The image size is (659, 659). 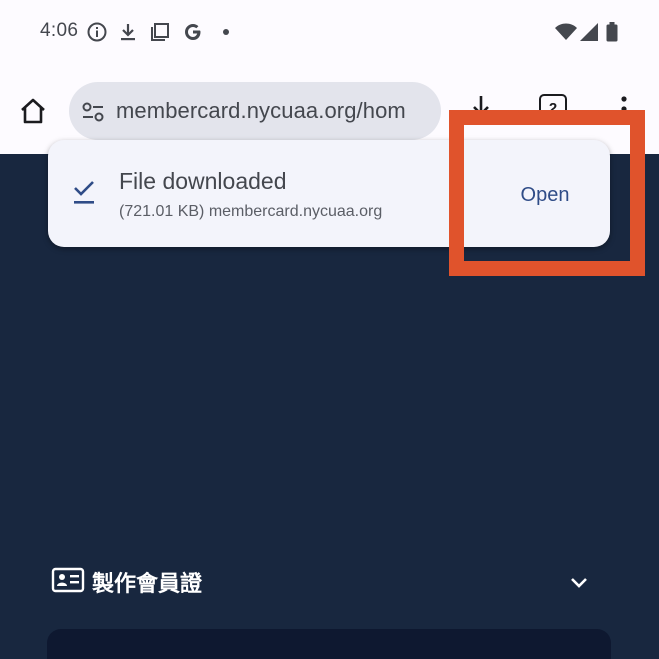 I want to click on notification-title: File downloaded, so click(x=203, y=181).